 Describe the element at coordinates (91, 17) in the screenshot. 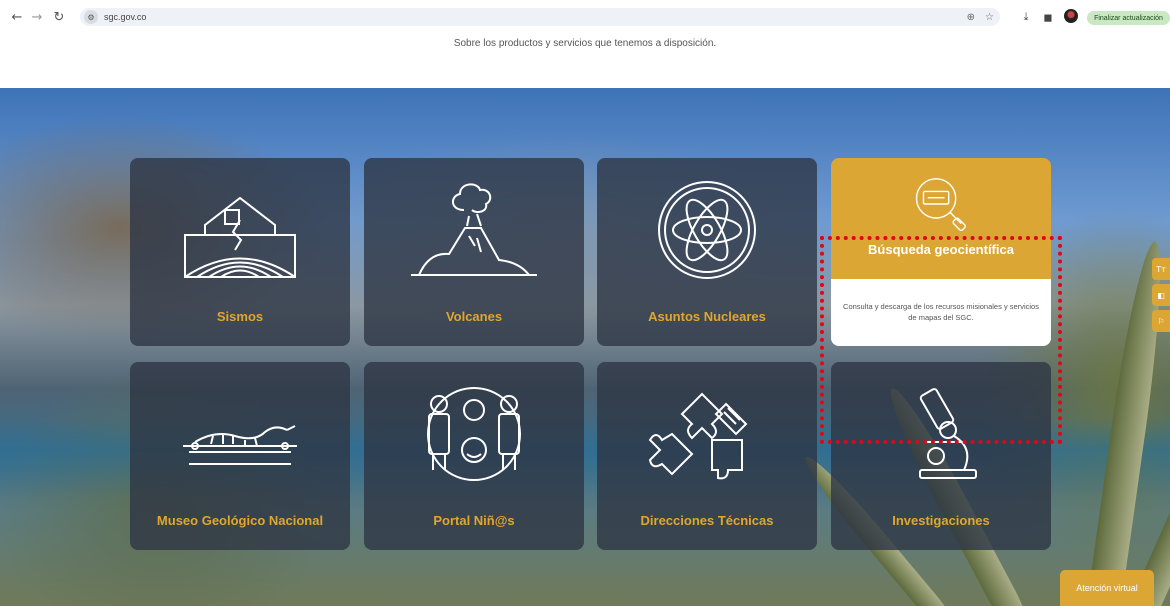

I see `site-info-icon: ⚙` at that location.